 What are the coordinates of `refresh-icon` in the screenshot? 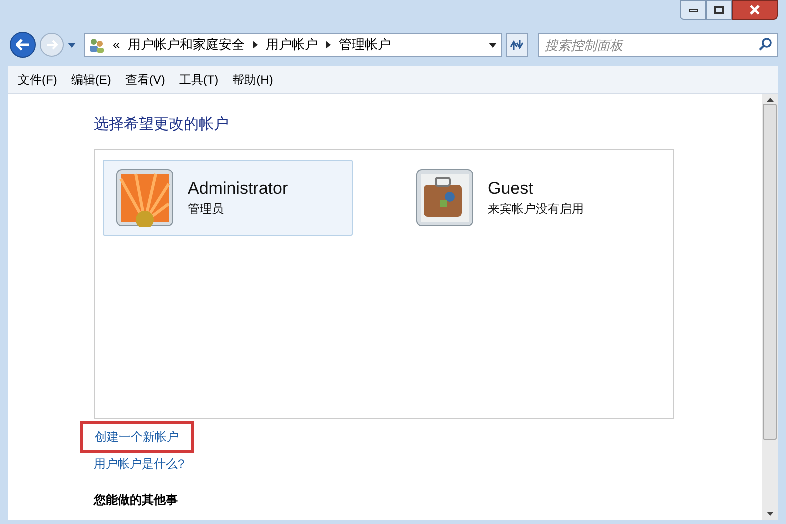 It's located at (517, 45).